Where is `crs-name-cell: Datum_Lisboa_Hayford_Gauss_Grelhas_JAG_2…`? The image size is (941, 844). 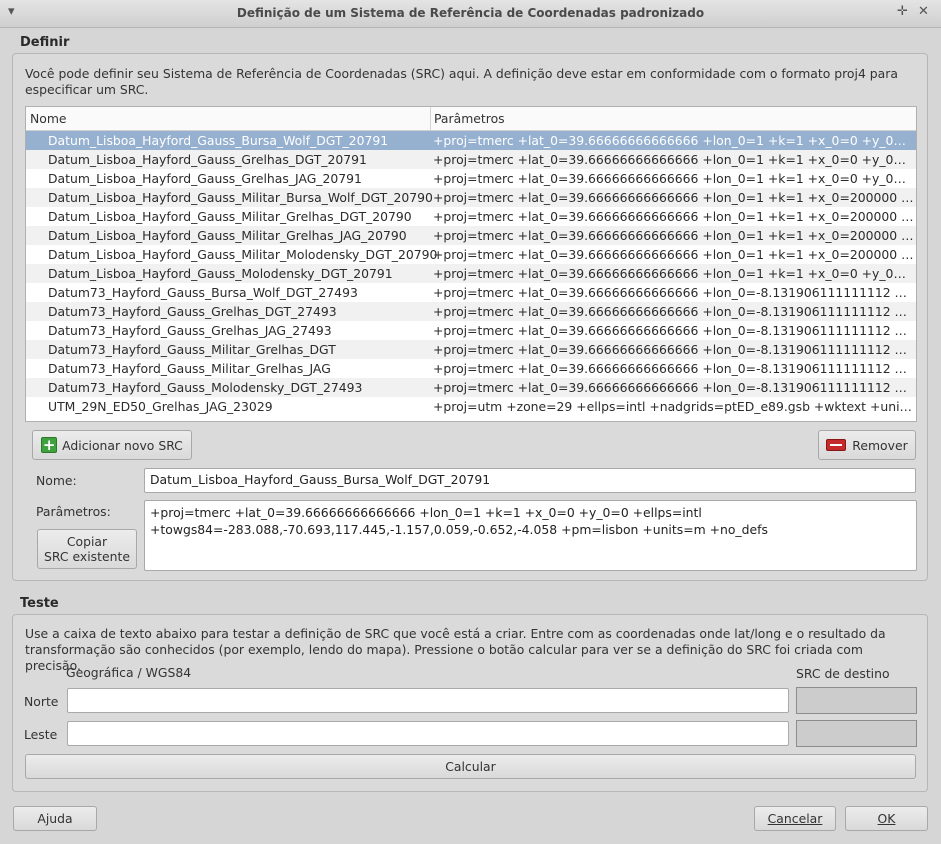
crs-name-cell: Datum_Lisboa_Hayford_Gauss_Grelhas_JAG_2… is located at coordinates (205, 178).